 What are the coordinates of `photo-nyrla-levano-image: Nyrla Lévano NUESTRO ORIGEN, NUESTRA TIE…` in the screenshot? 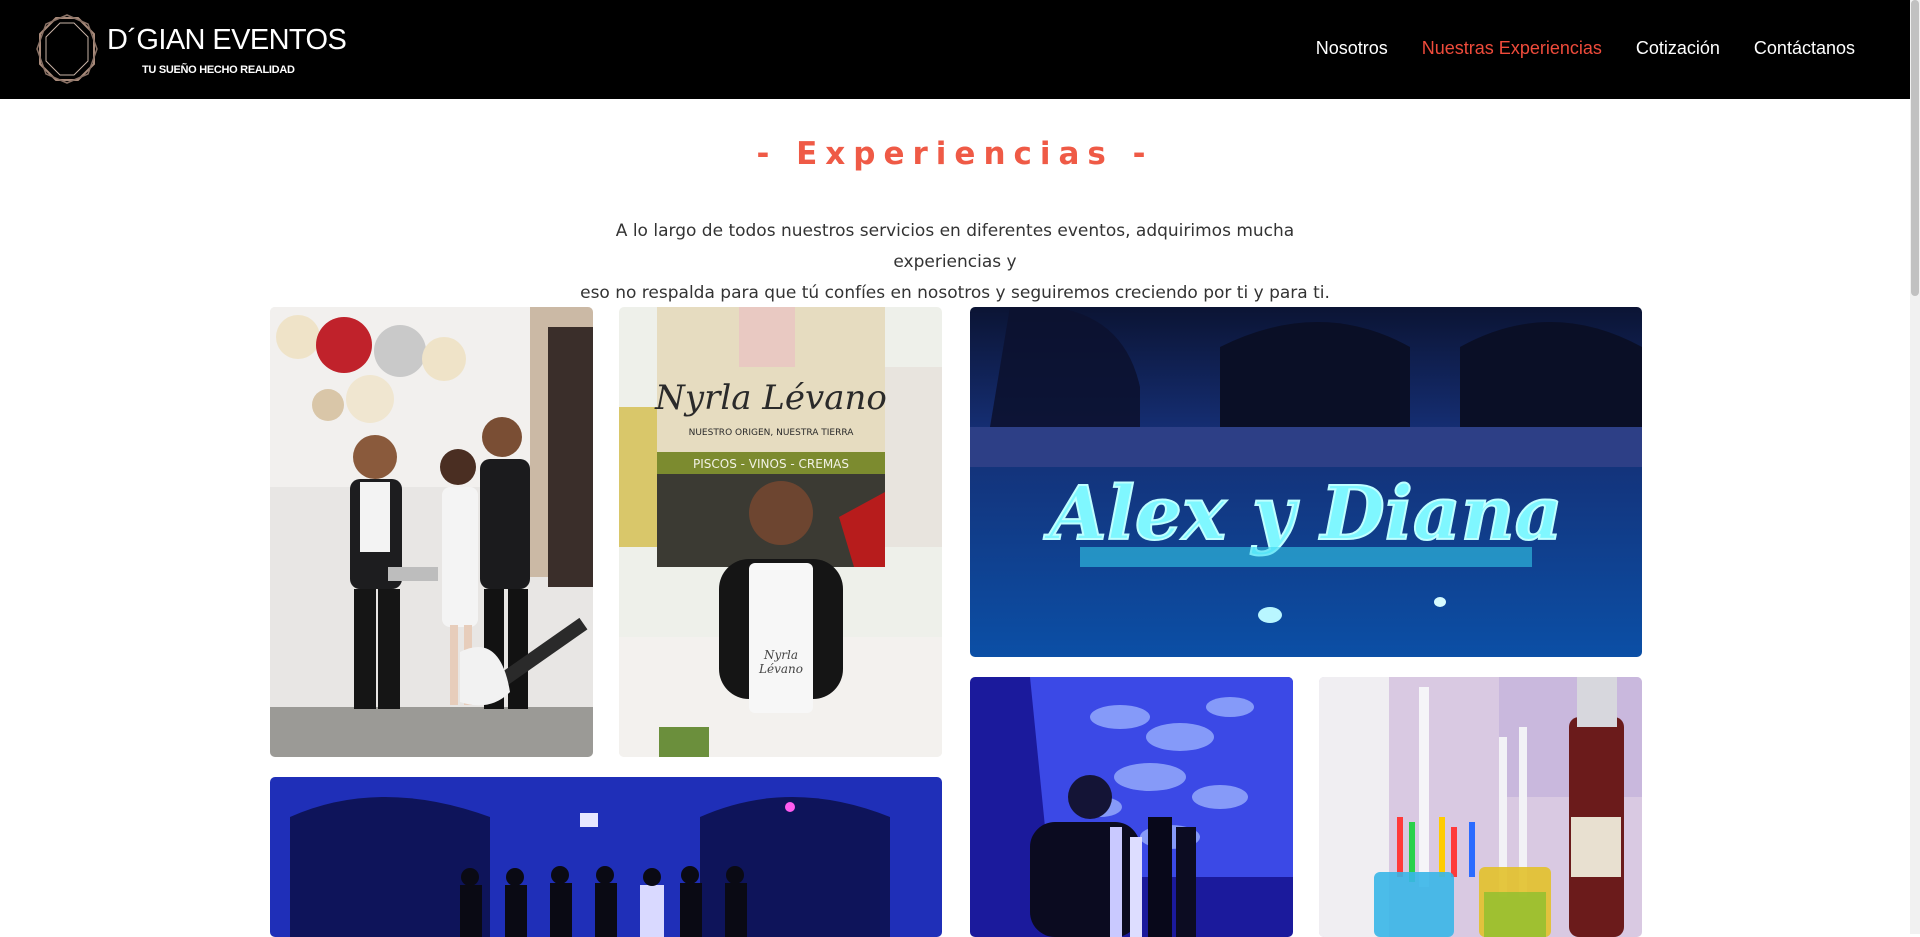 It's located at (780, 532).